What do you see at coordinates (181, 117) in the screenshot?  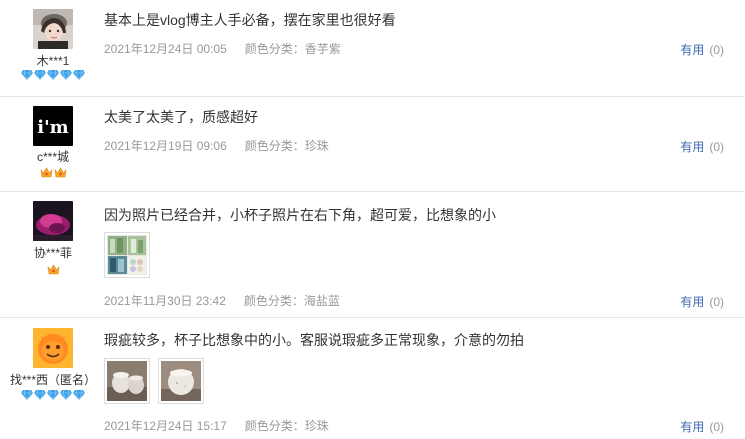 I see `review-text: 太美了太美了，质感超好` at bounding box center [181, 117].